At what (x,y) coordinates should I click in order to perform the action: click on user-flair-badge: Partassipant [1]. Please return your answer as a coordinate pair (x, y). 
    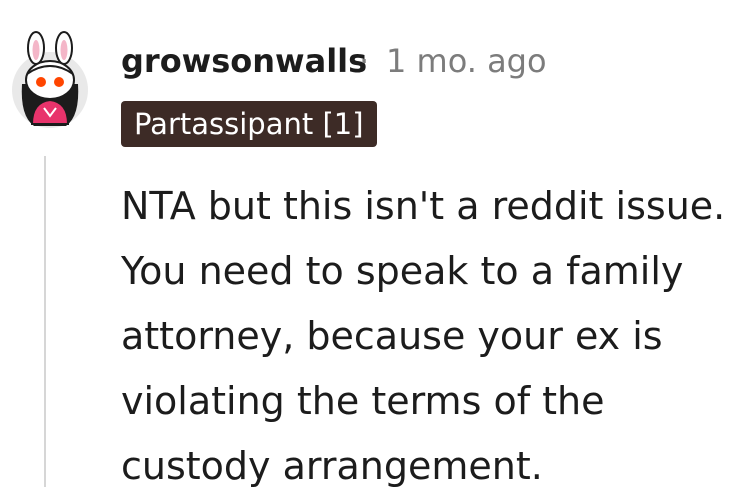
    Looking at the image, I should click on (249, 124).